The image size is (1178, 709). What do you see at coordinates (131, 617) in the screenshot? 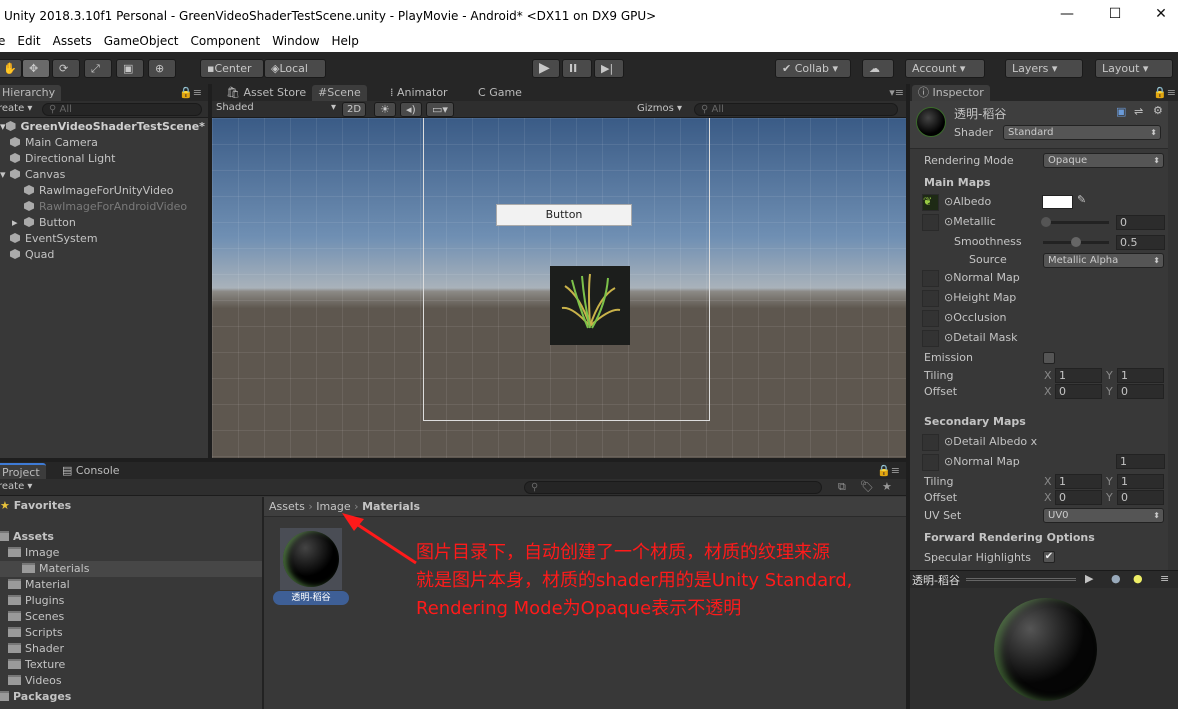
I see `project-folder-item: Scenes` at bounding box center [131, 617].